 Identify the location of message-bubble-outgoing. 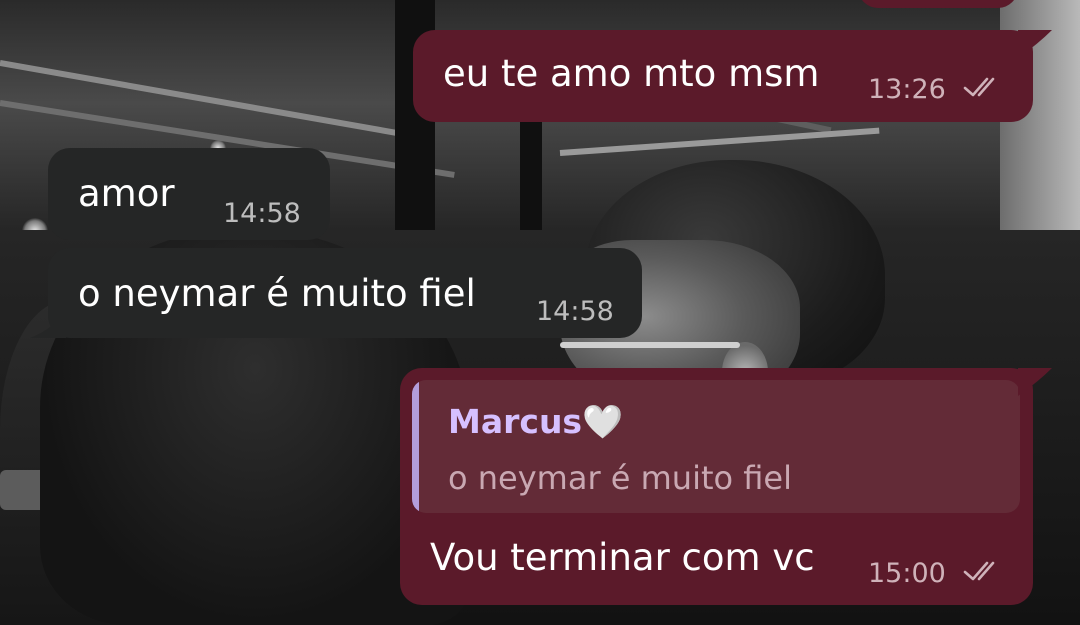
(938, 4).